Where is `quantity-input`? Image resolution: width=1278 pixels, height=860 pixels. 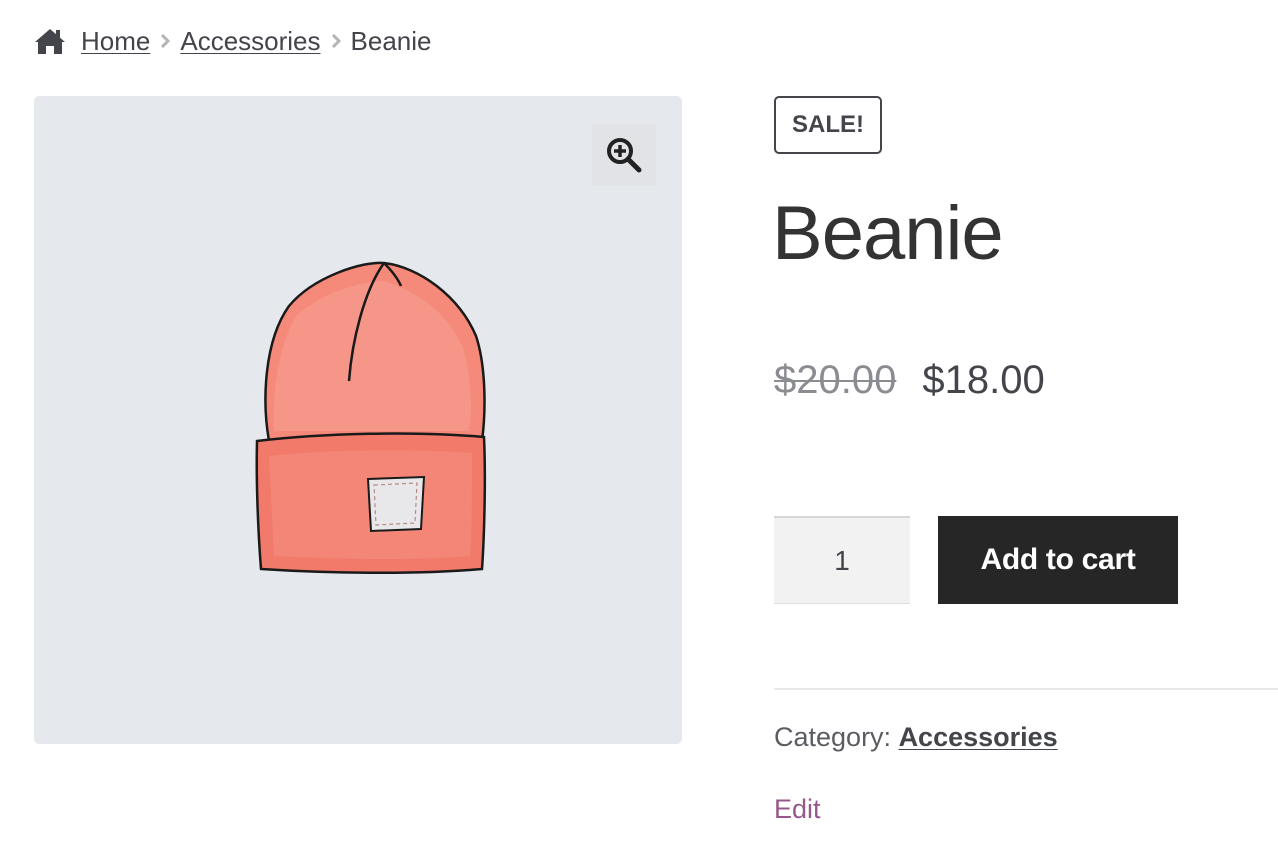
quantity-input is located at coordinates (842, 560).